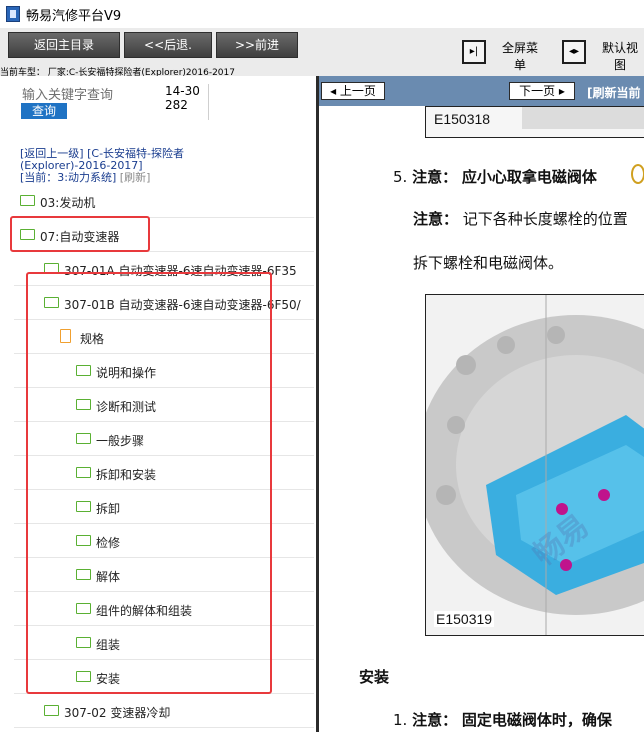  I want to click on window-title: 畅易汽修平台V9, so click(74, 16).